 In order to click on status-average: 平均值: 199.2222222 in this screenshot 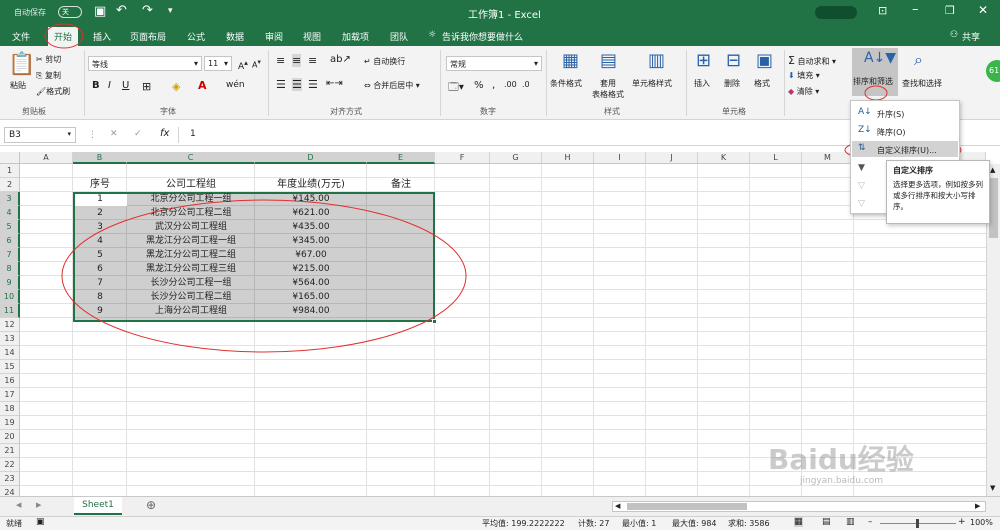, I will do `click(523, 523)`.